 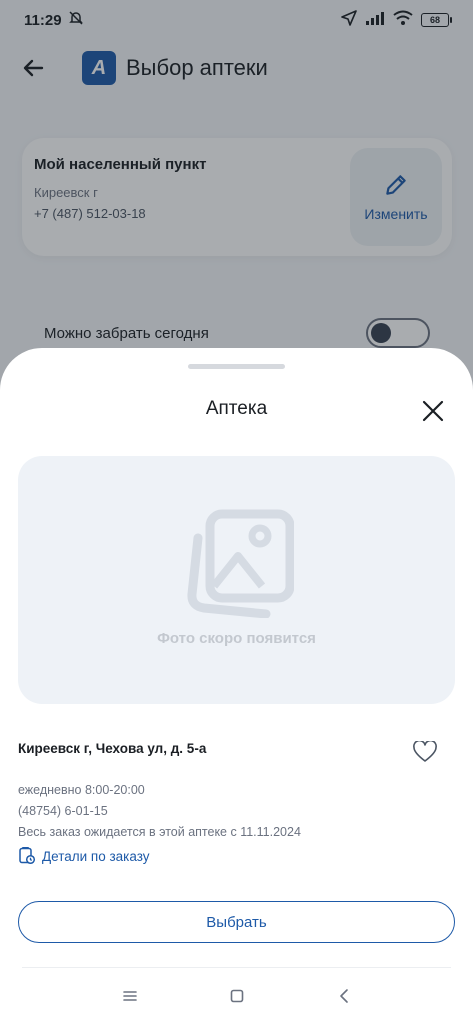 I want to click on sheet-drag-handle, so click(x=236, y=366).